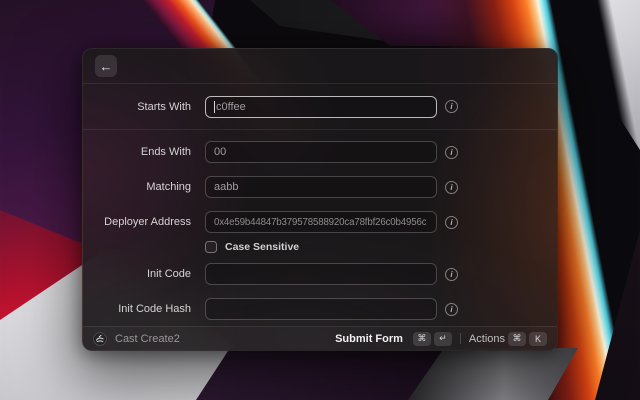  What do you see at coordinates (487, 339) in the screenshot?
I see `actions-button: Actions` at bounding box center [487, 339].